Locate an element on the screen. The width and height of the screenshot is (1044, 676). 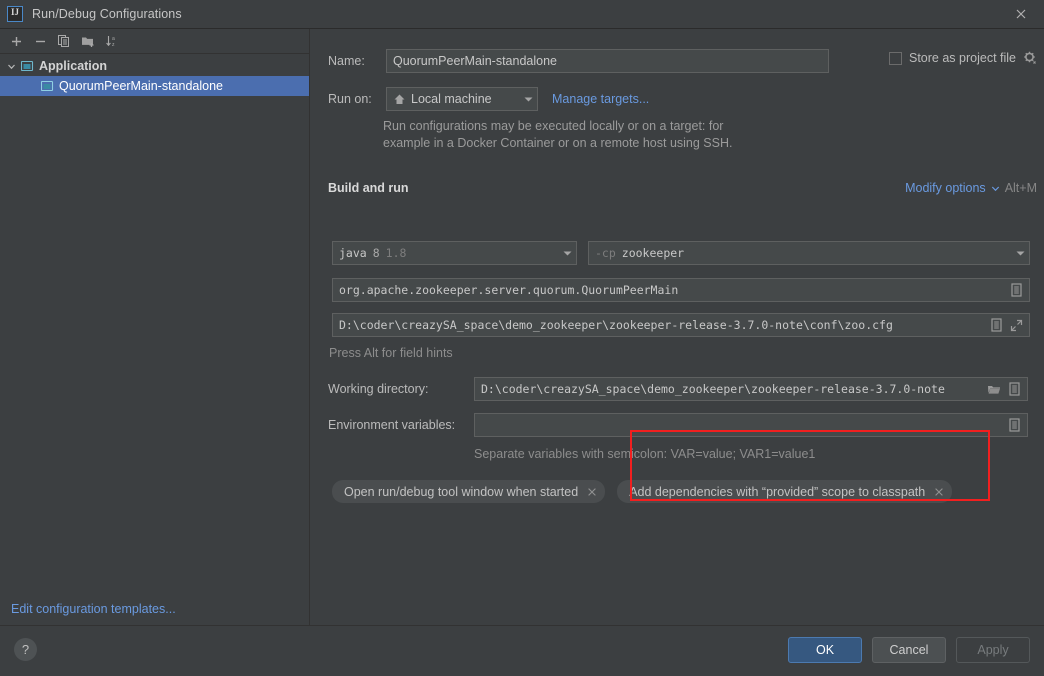
run-on-combobox: Local machine is located at coordinates (462, 99).